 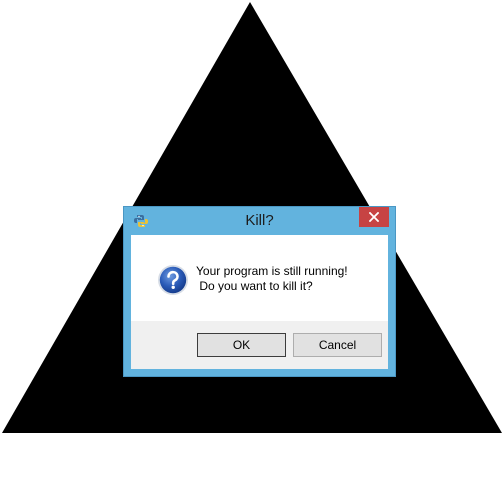 What do you see at coordinates (254, 286) in the screenshot?
I see `message-line-2: Do you want to kill it?` at bounding box center [254, 286].